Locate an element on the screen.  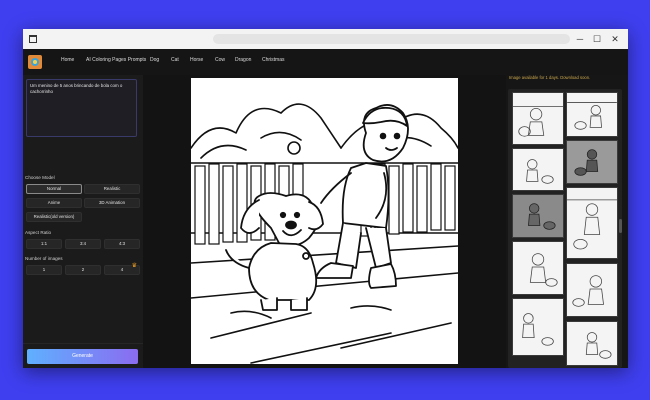
image-count-1-button: 1 is located at coordinates (44, 270).